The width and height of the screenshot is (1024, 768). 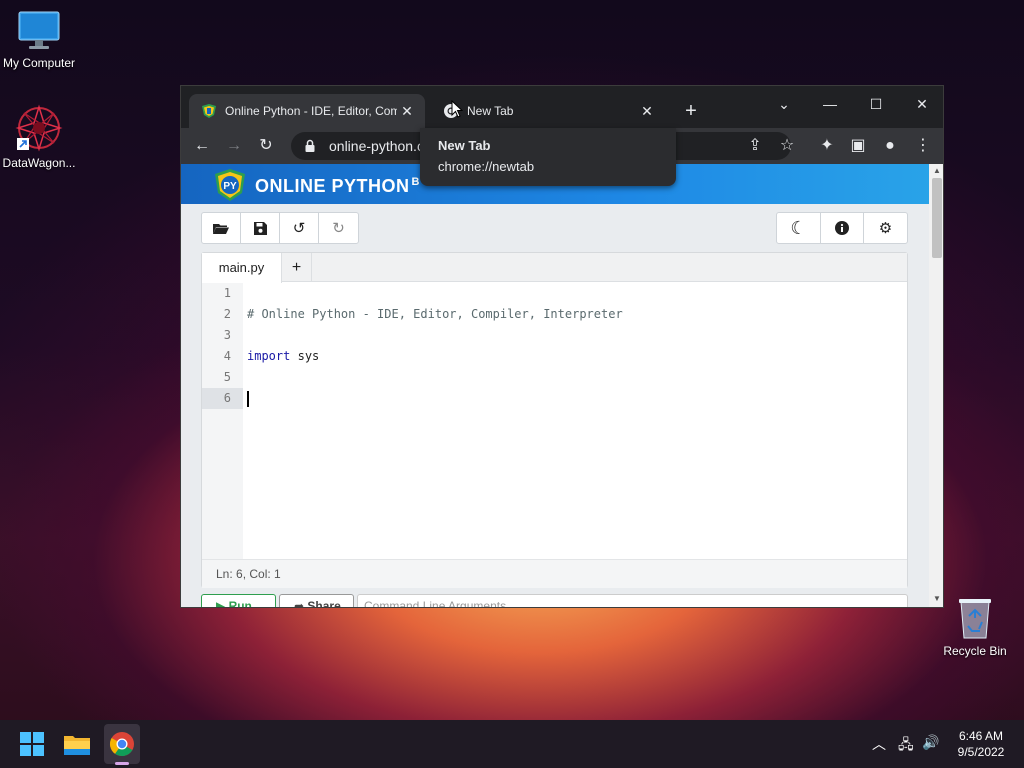 What do you see at coordinates (435, 603) in the screenshot?
I see `args-placeholder: Command Line Arguments` at bounding box center [435, 603].